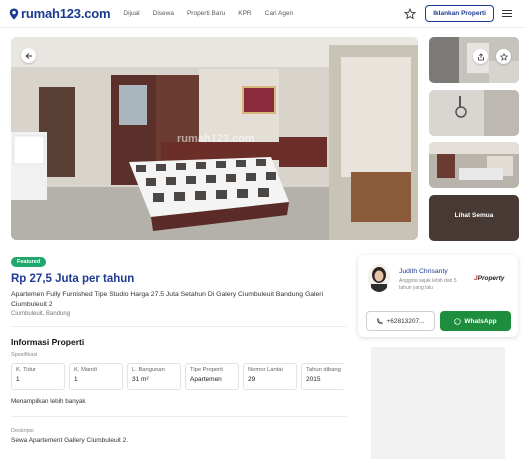 This screenshot has height=459, width=525. I want to click on property-info-title: Informasi Properti, so click(48, 342).